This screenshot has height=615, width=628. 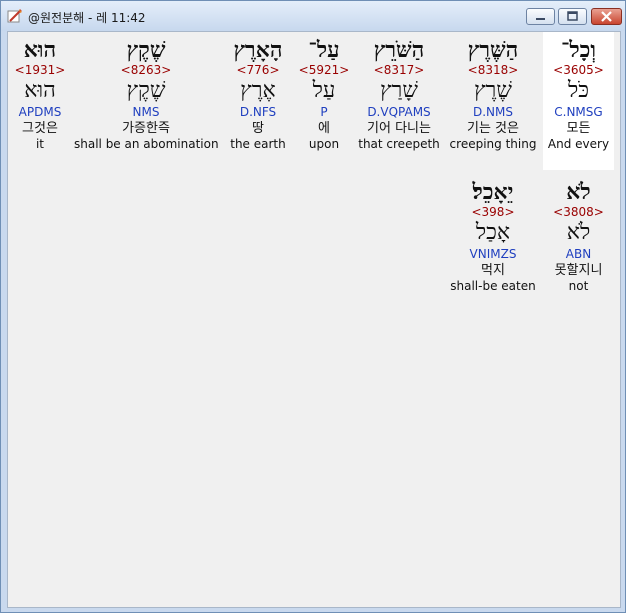 I want to click on morphology-code: APDMS, so click(x=40, y=112).